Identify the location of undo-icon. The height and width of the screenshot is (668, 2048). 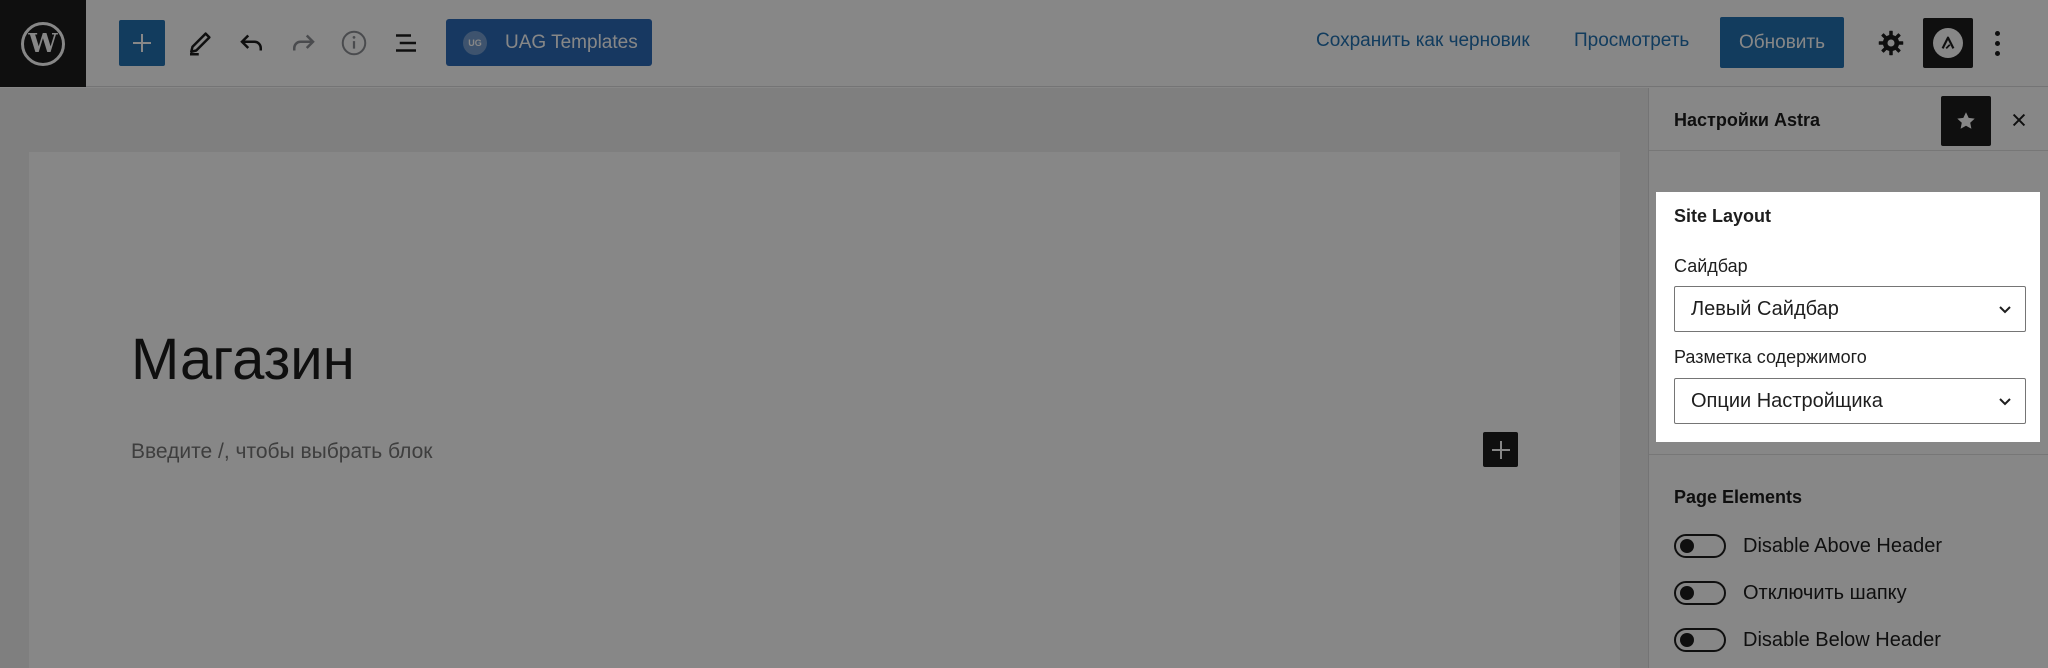
(251, 42).